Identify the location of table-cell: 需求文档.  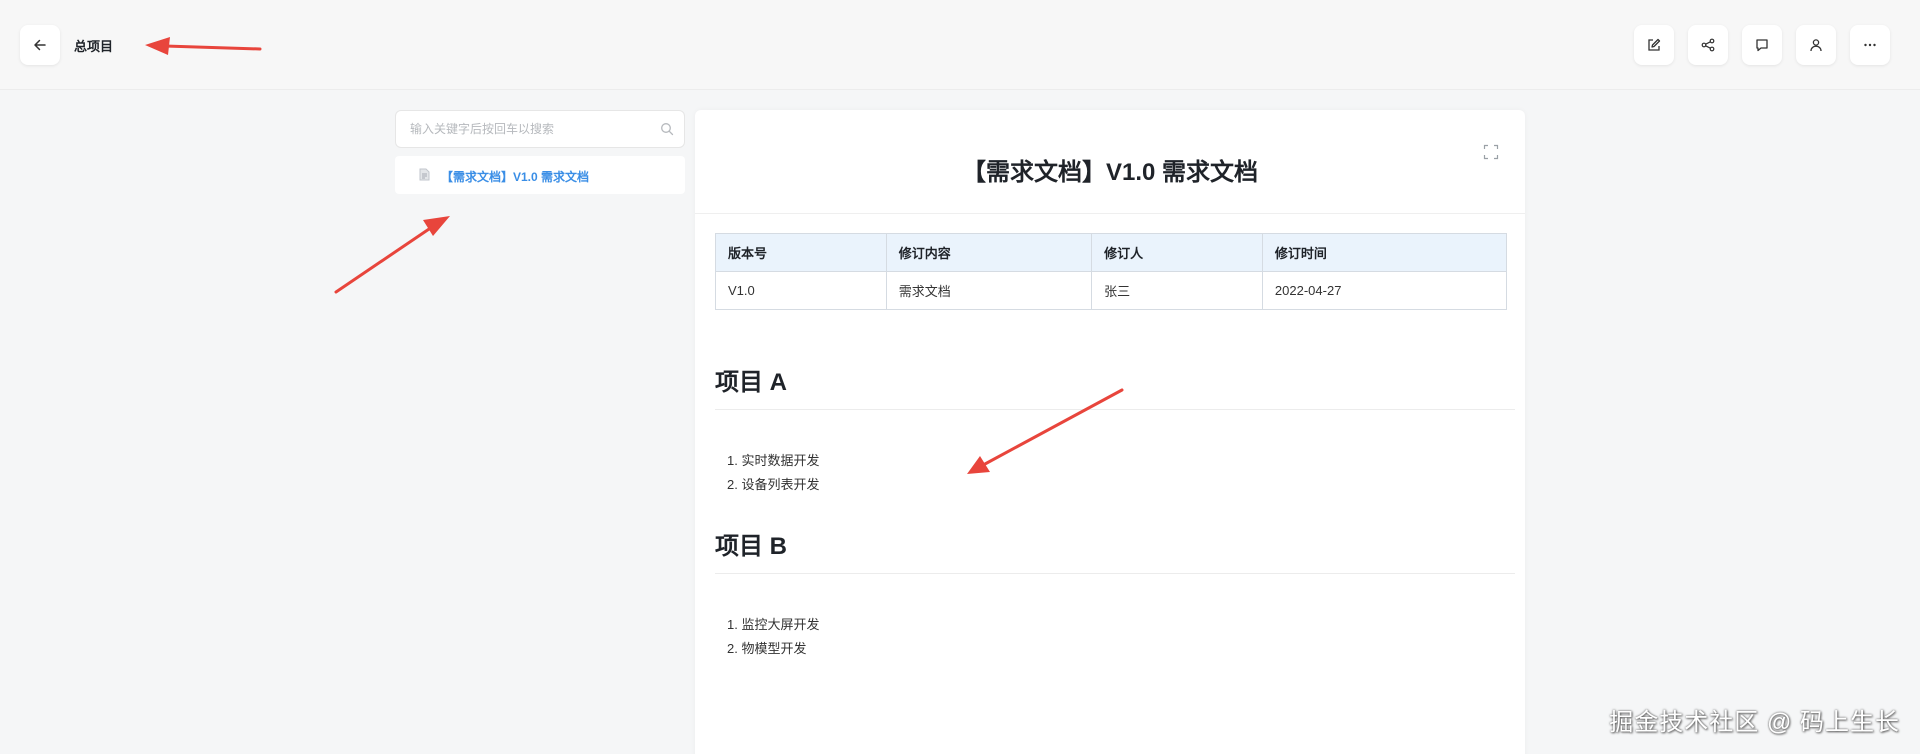
(989, 290).